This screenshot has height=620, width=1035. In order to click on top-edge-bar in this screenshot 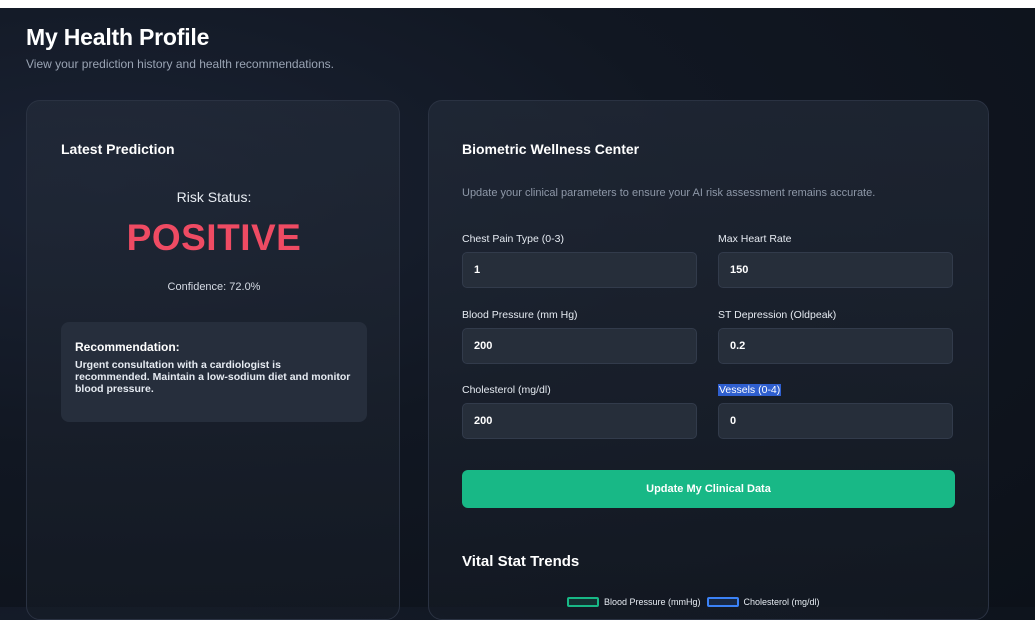, I will do `click(517, 4)`.